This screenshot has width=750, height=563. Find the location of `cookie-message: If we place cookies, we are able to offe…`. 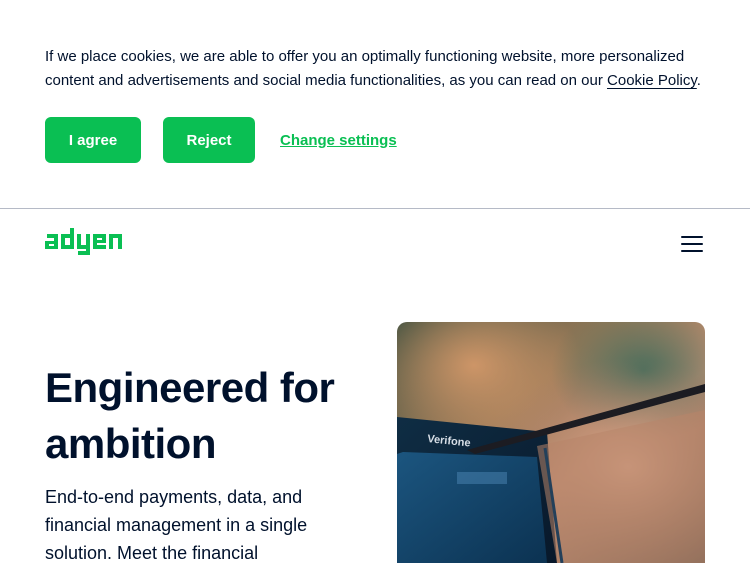

cookie-message: If we place cookies, we are able to offe… is located at coordinates (375, 69).